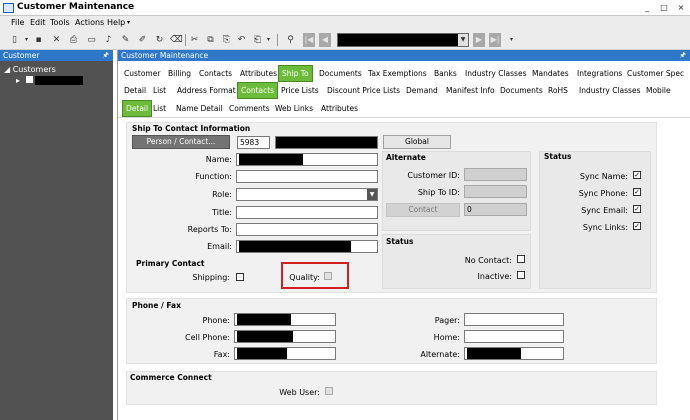 The image size is (690, 420). Describe the element at coordinates (307, 159) in the screenshot. I see `name-field` at that location.